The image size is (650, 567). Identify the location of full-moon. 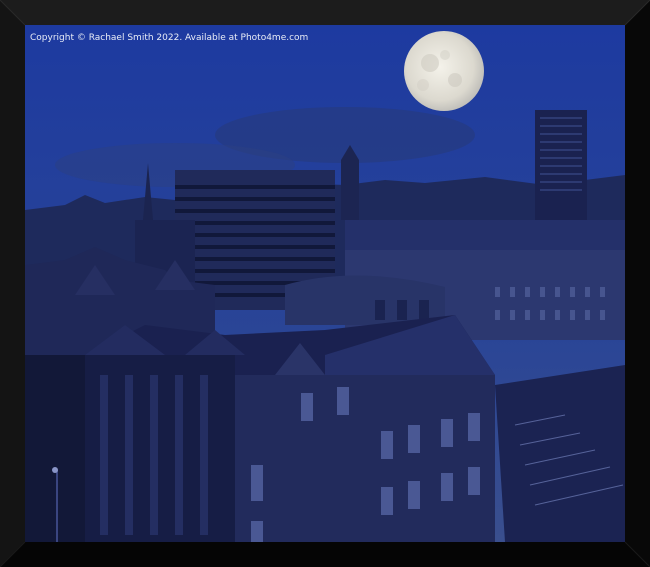
(444, 71).